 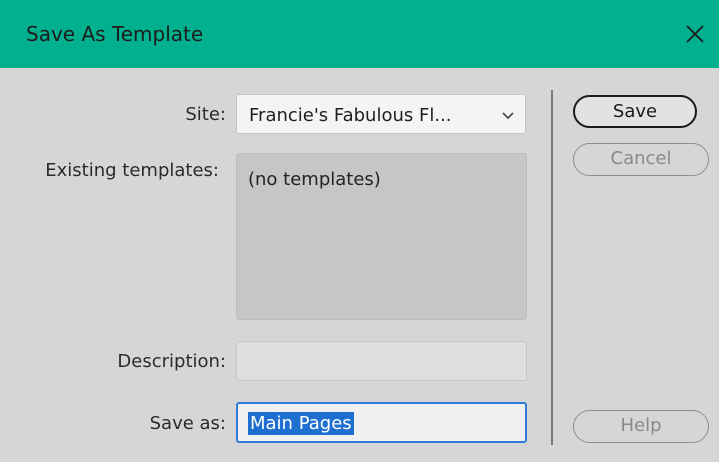 What do you see at coordinates (381, 236) in the screenshot?
I see `existing-templates-list: (no templates)` at bounding box center [381, 236].